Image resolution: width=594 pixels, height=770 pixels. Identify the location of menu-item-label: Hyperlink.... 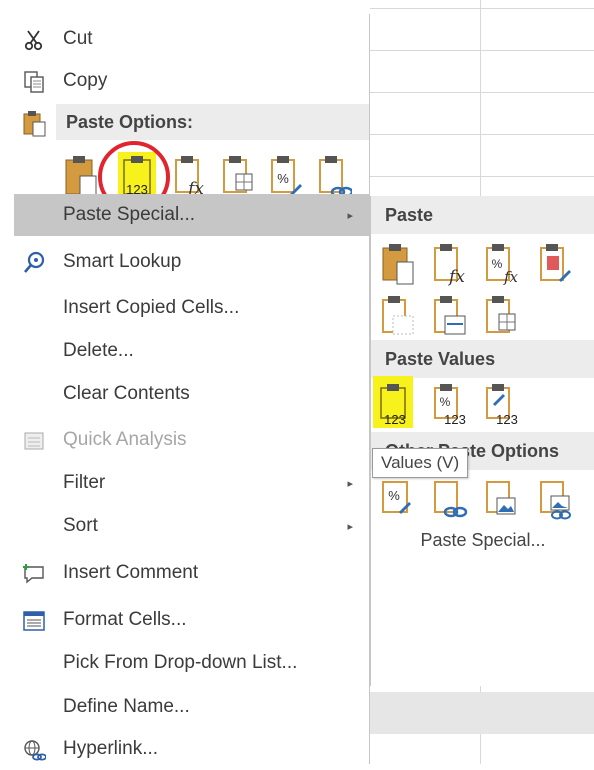
(111, 748).